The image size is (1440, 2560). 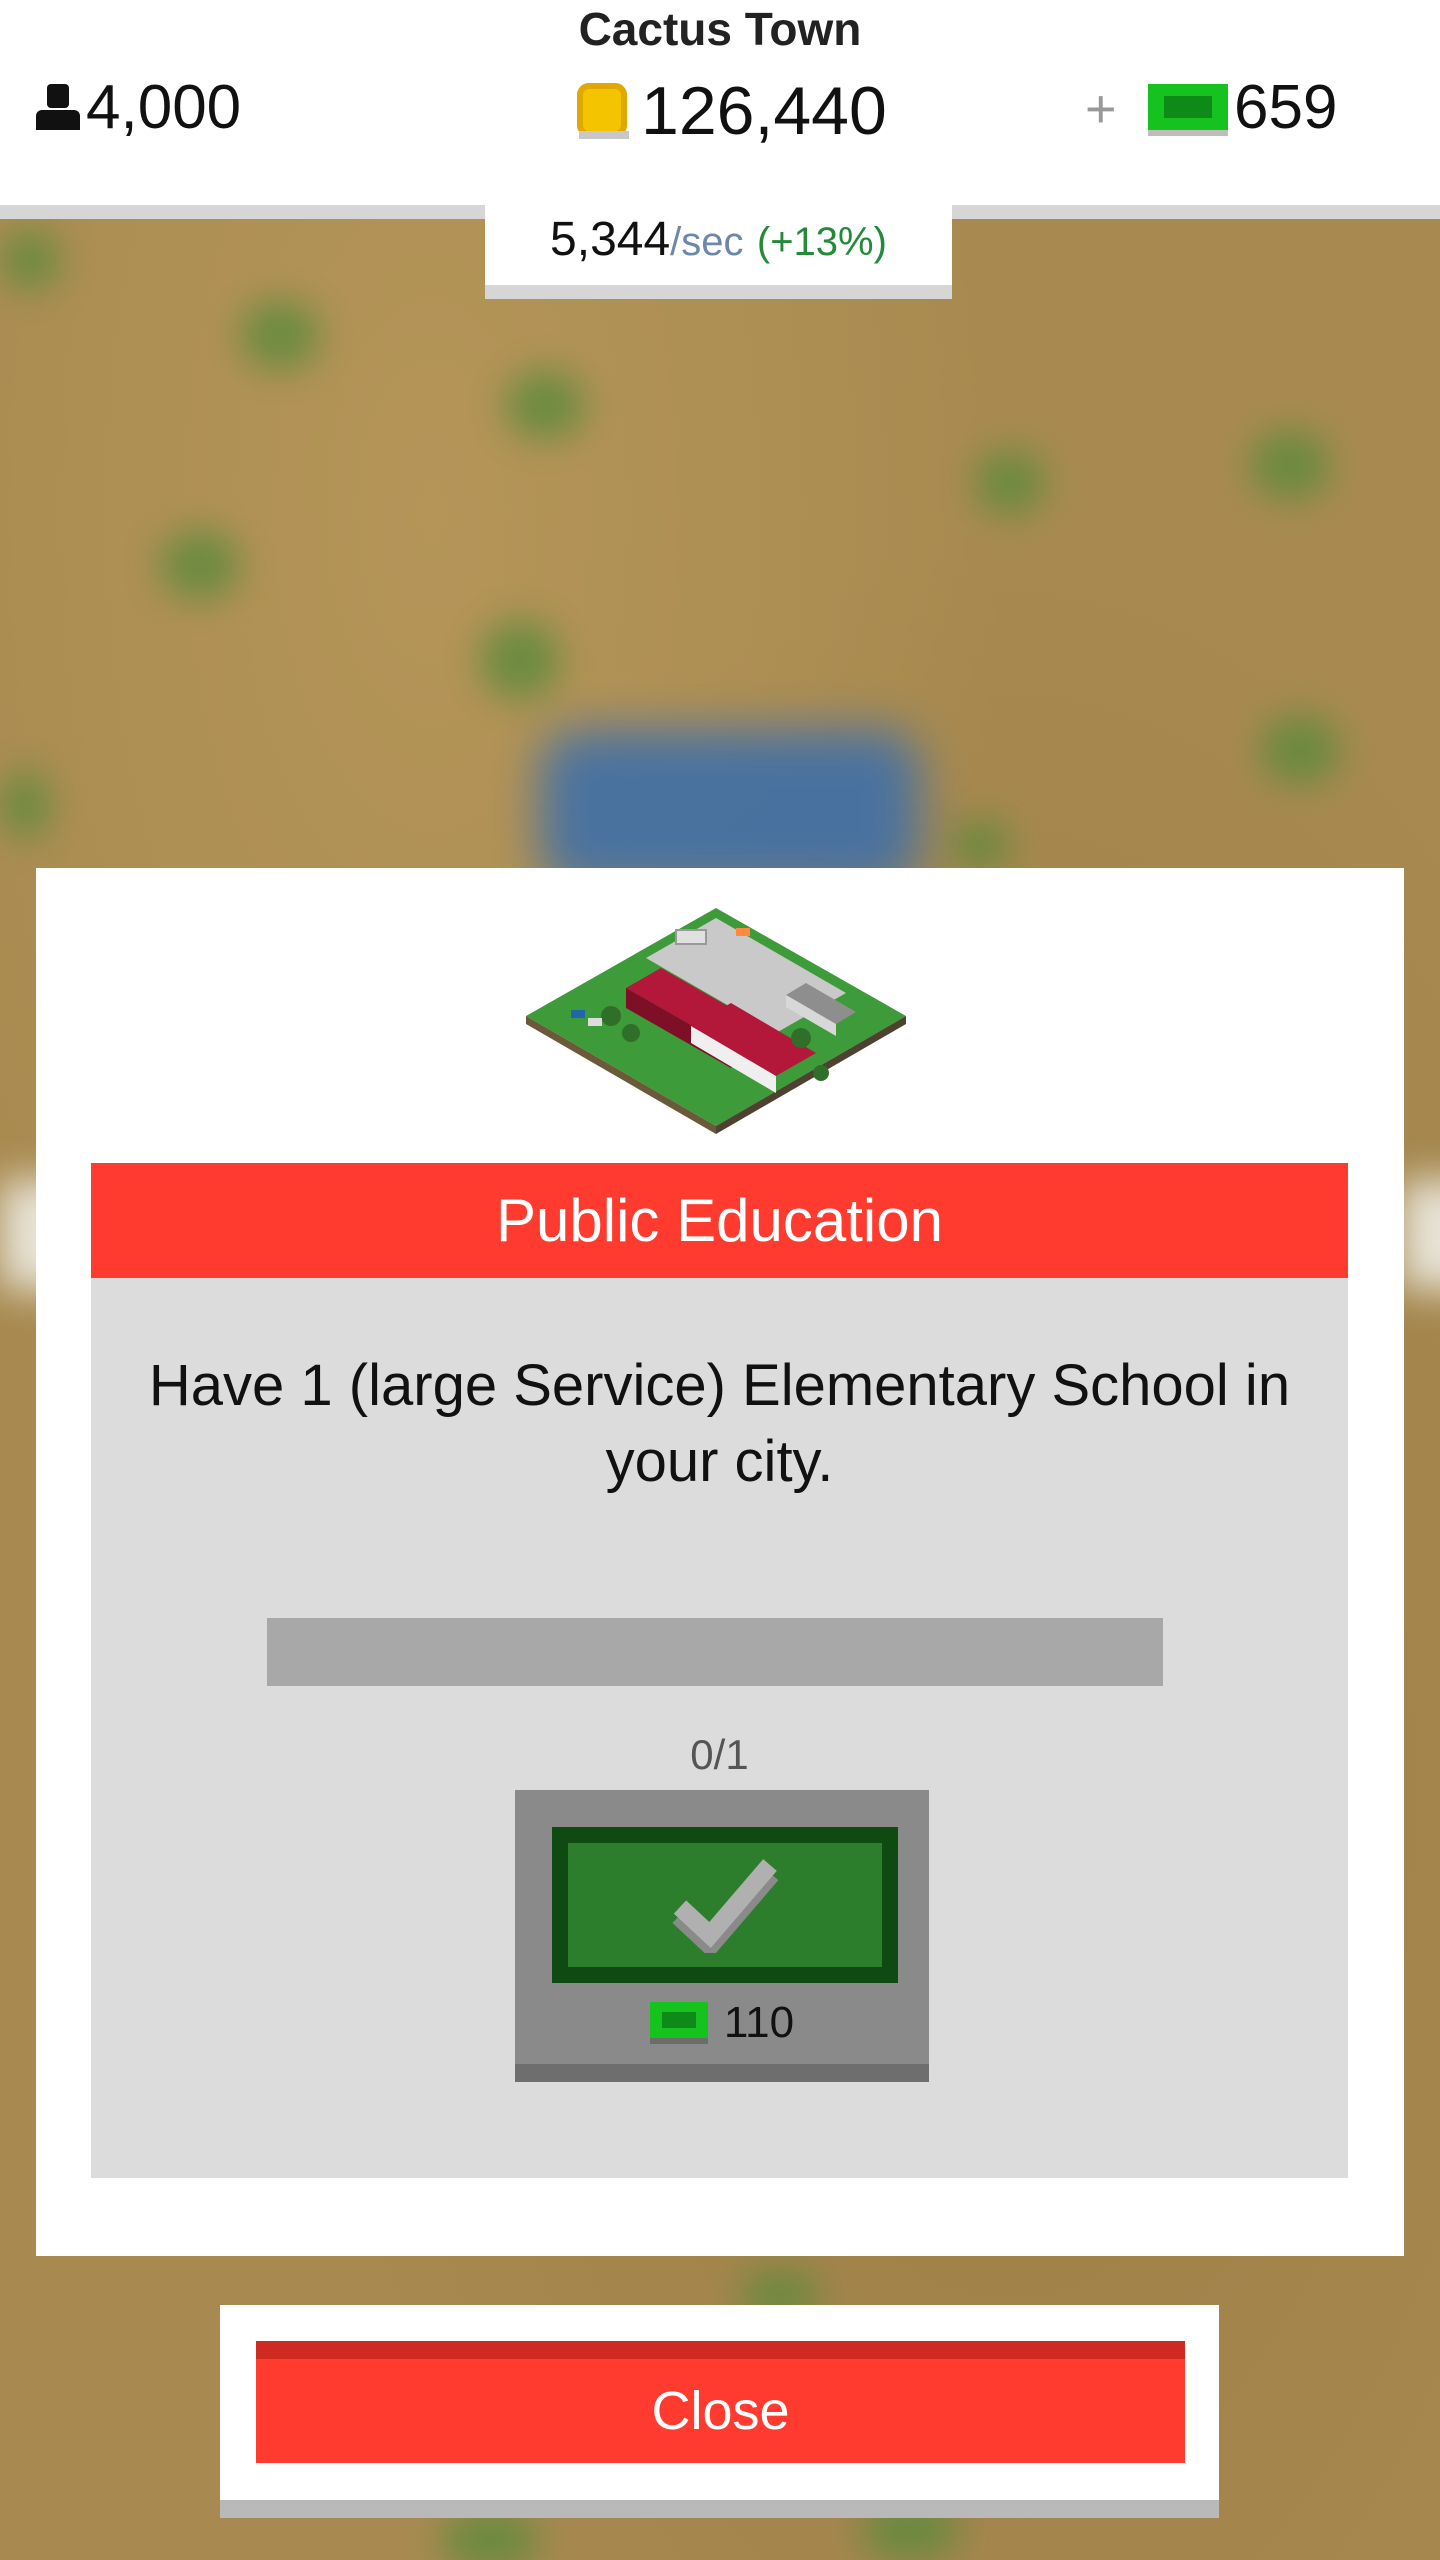 I want to click on income-rate-tab: 5,344/sec (+13%), so click(x=718, y=252).